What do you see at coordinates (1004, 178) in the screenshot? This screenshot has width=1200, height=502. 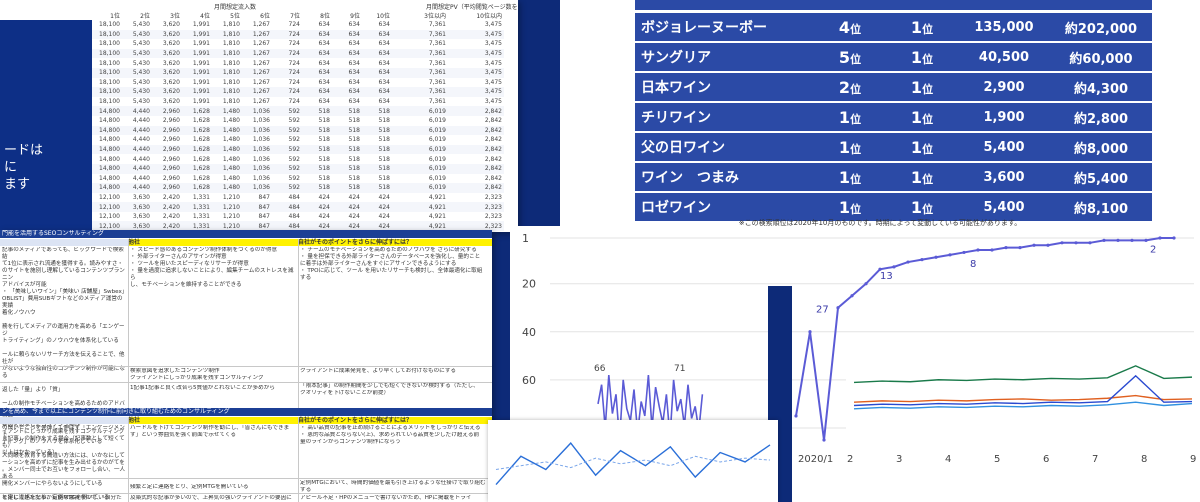 I see `ranking-search-volume: 3,600` at bounding box center [1004, 178].